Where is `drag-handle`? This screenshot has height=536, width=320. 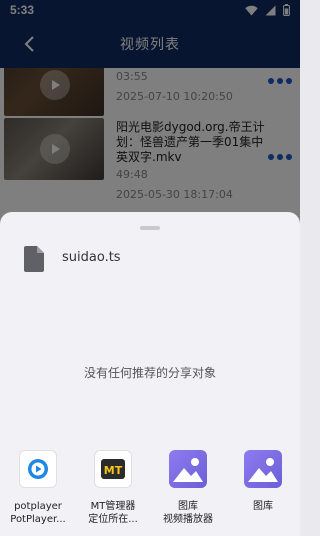
drag-handle is located at coordinates (150, 228).